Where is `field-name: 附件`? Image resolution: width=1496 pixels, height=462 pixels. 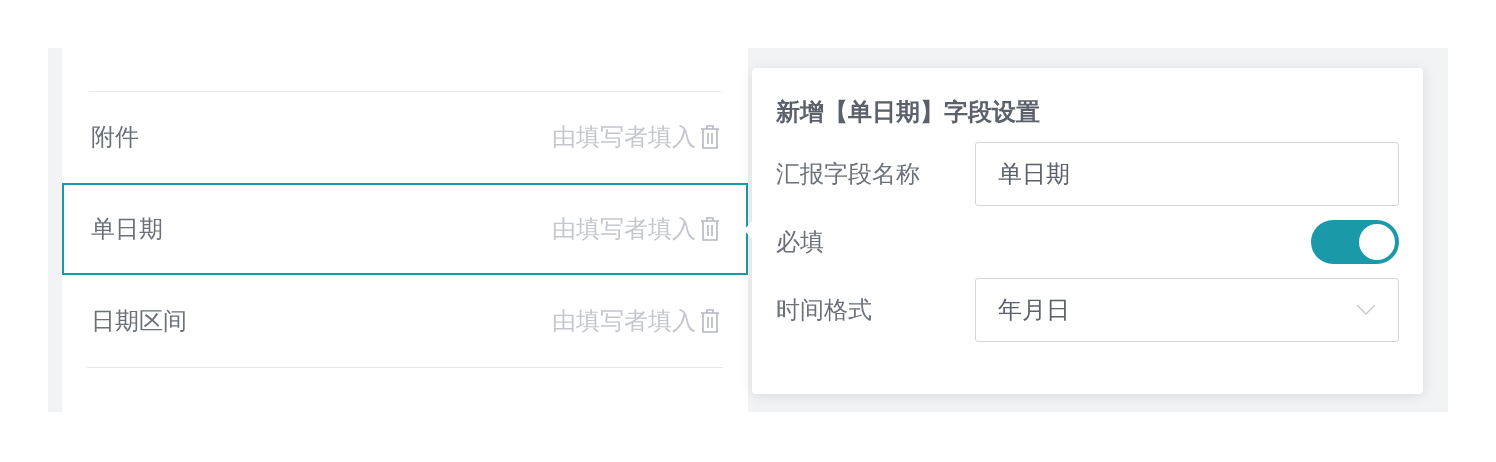
field-name: 附件 is located at coordinates (115, 137).